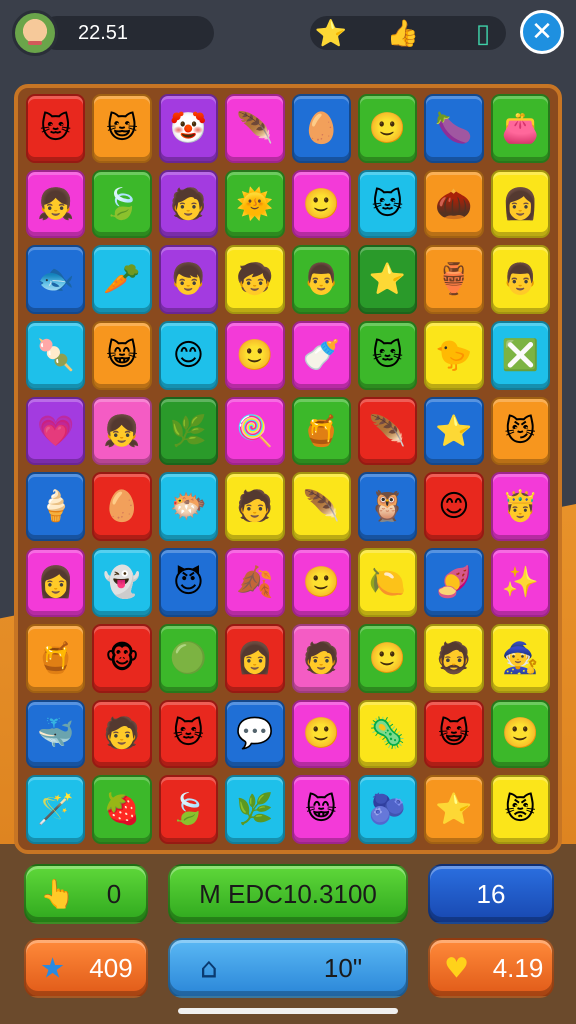 This screenshot has width=576, height=1024. I want to click on lives-button: ♥ 4.19, so click(491, 968).